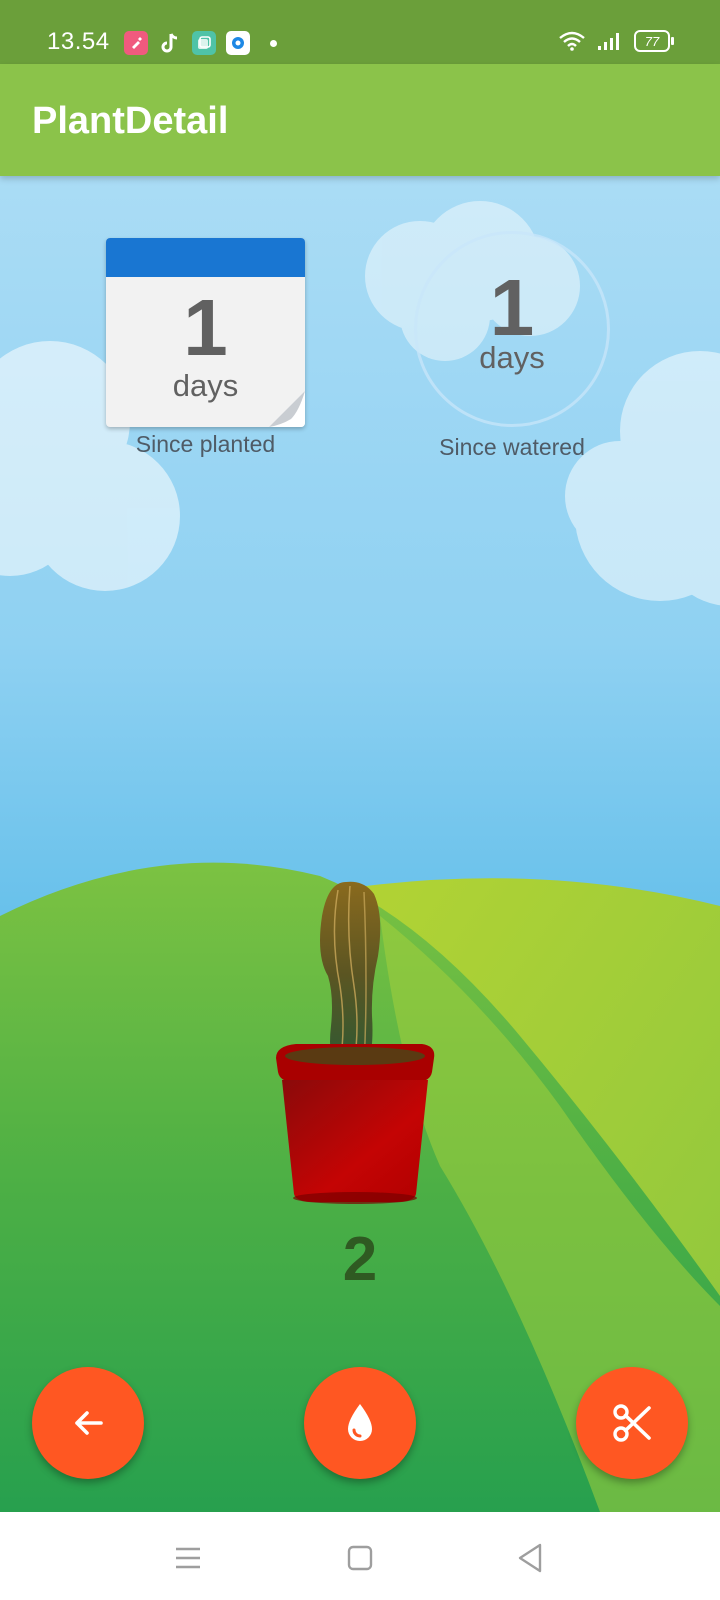  I want to click on since-watered-label: Since watered, so click(512, 447).